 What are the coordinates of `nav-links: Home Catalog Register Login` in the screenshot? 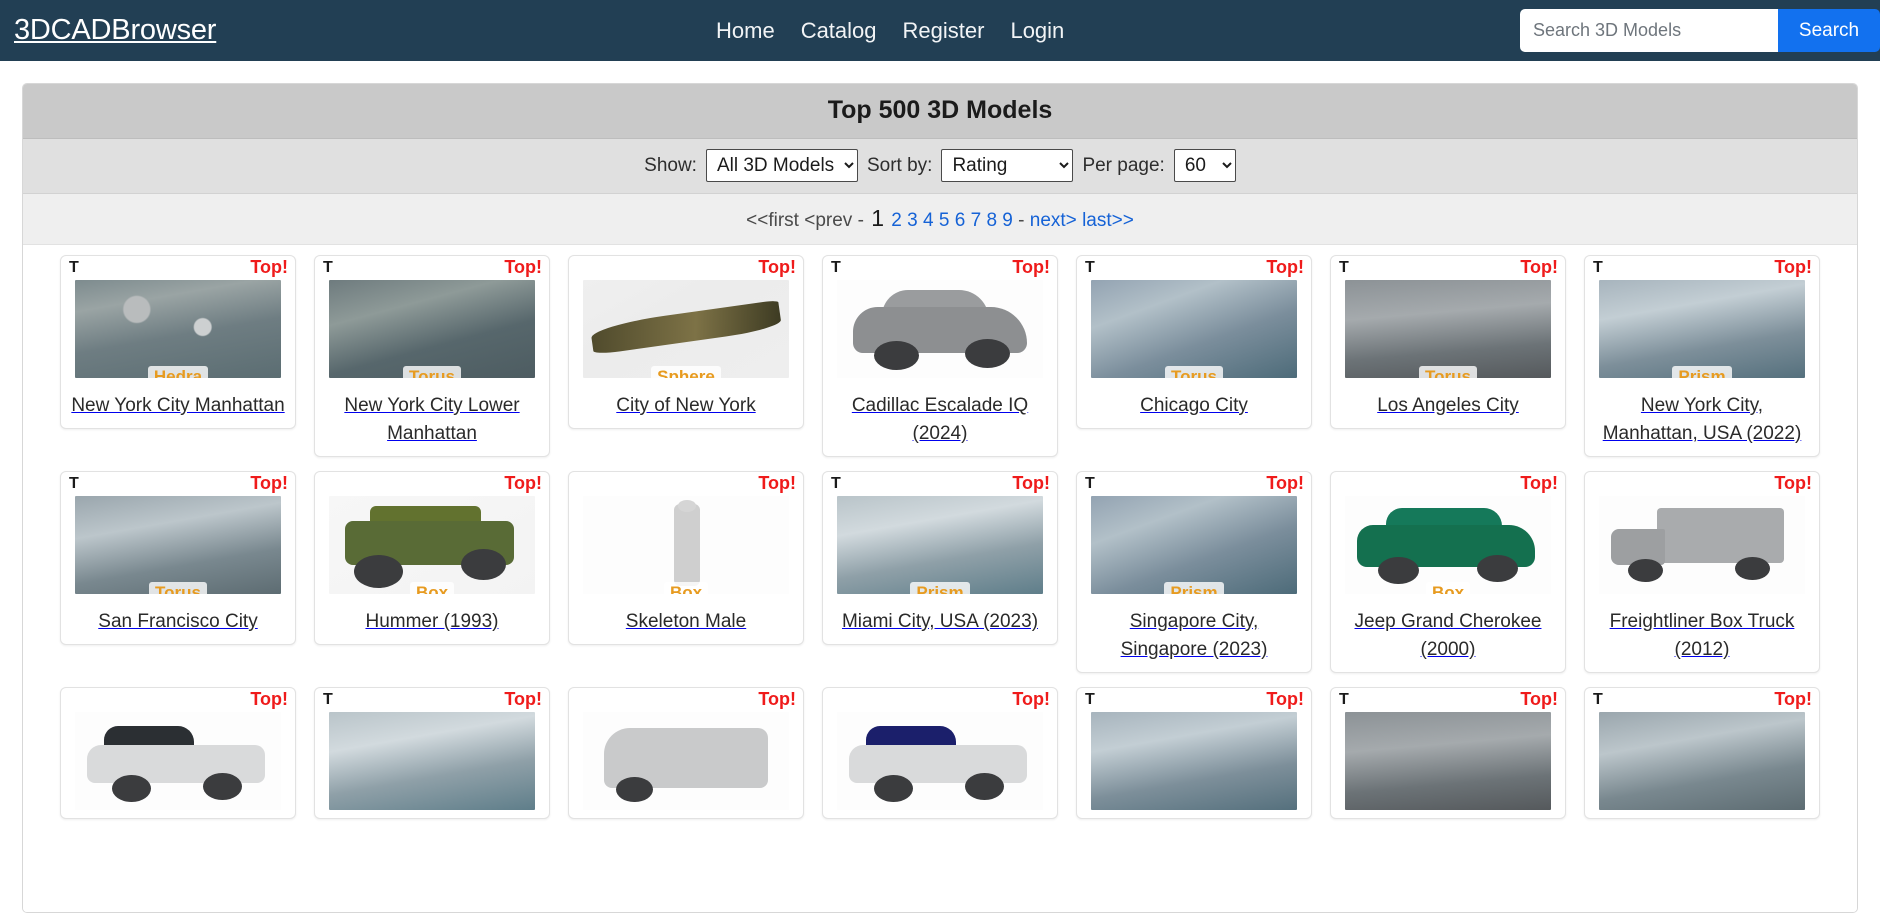 It's located at (890, 30).